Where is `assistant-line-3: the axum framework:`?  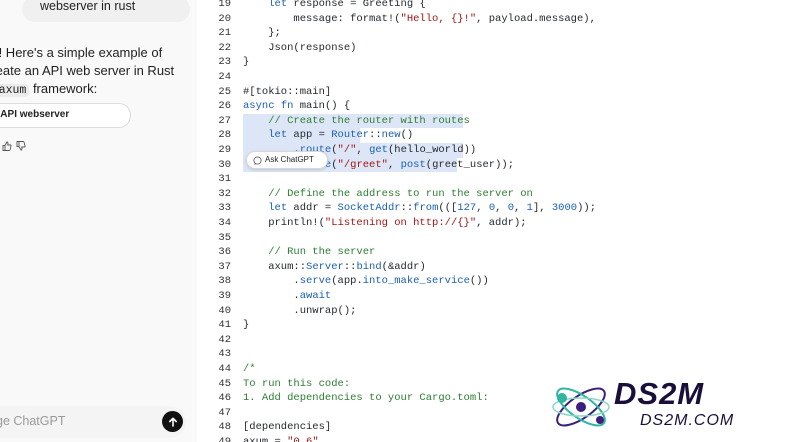
assistant-line-3: the axum framework: is located at coordinates (97, 90).